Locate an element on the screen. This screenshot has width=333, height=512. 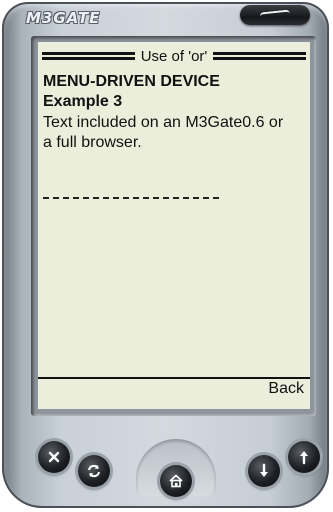
page-title: Use of 'or' is located at coordinates (174, 56).